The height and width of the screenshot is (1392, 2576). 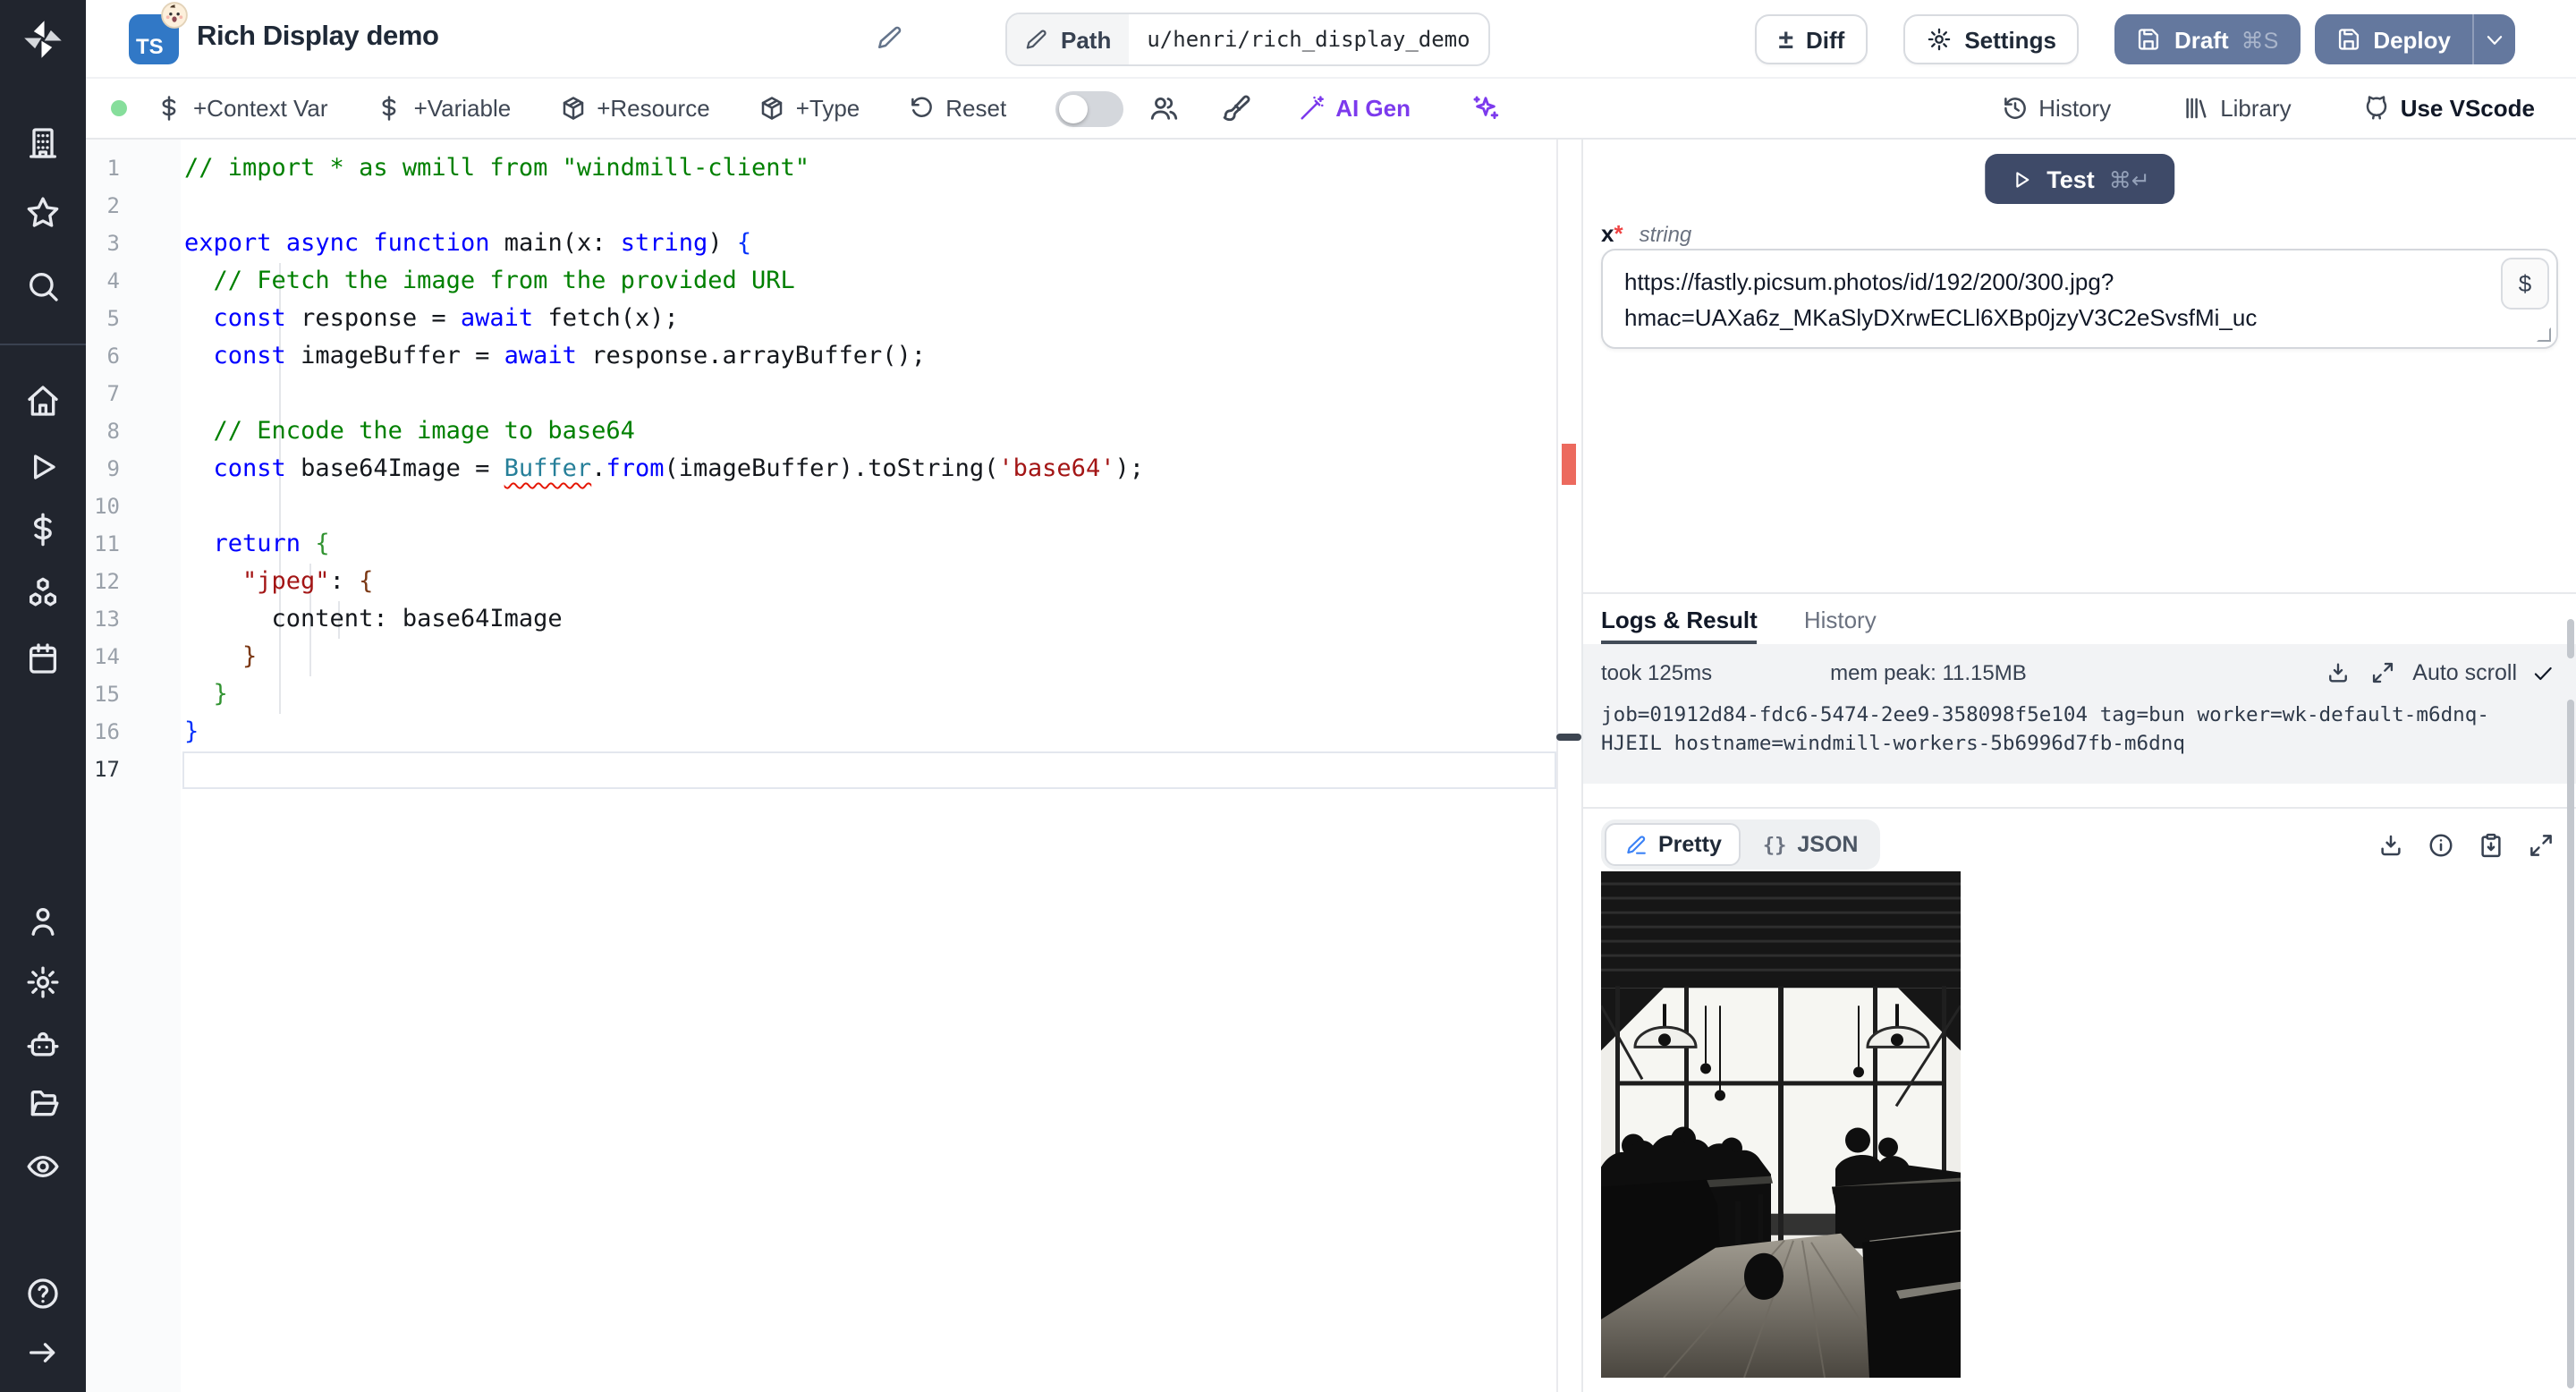 What do you see at coordinates (2207, 39) in the screenshot?
I see `draft-button: Draft ⌘S` at bounding box center [2207, 39].